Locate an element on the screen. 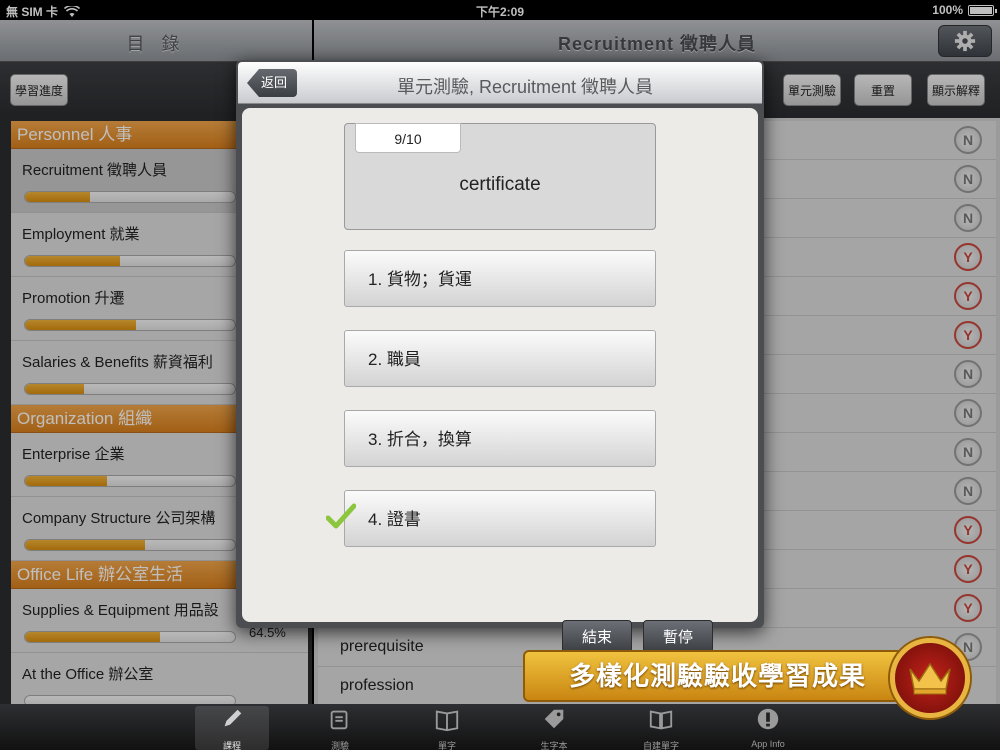 This screenshot has height=750, width=1000. tab-item: 自建單字 is located at coordinates (661, 728).